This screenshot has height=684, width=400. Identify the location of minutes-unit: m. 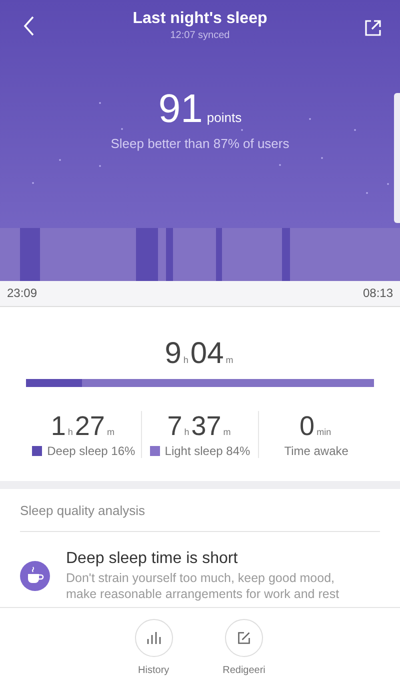
(230, 360).